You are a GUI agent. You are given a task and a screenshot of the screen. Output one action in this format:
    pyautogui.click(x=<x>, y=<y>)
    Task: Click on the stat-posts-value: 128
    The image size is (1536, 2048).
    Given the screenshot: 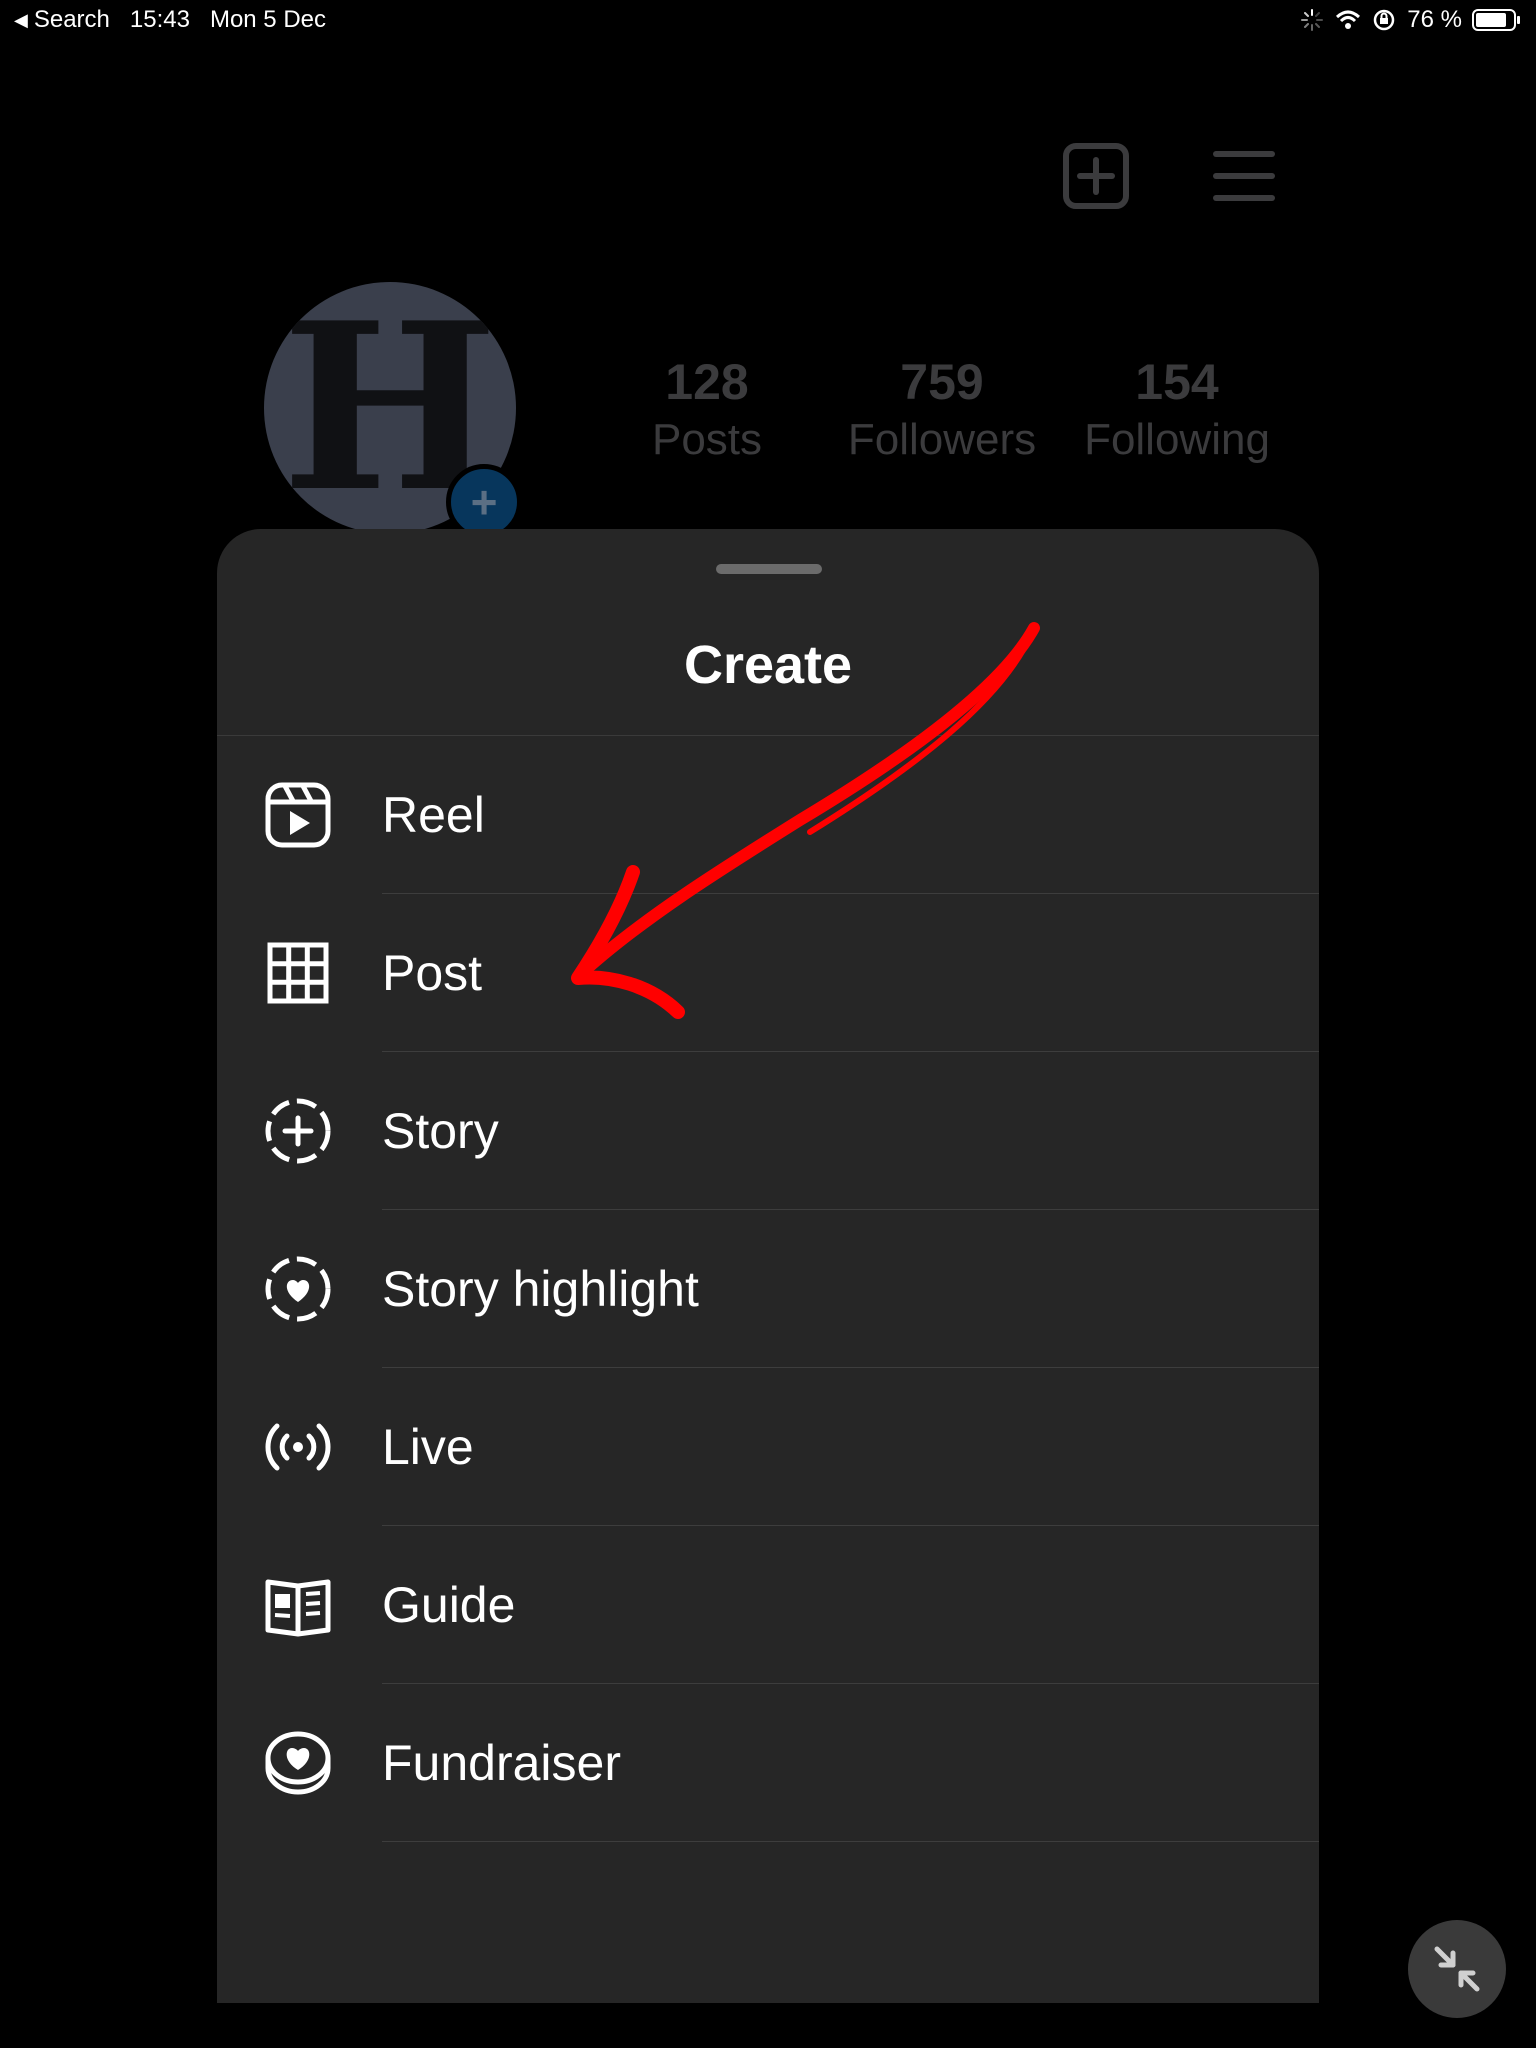 What is the action you would take?
    pyautogui.click(x=707, y=382)
    